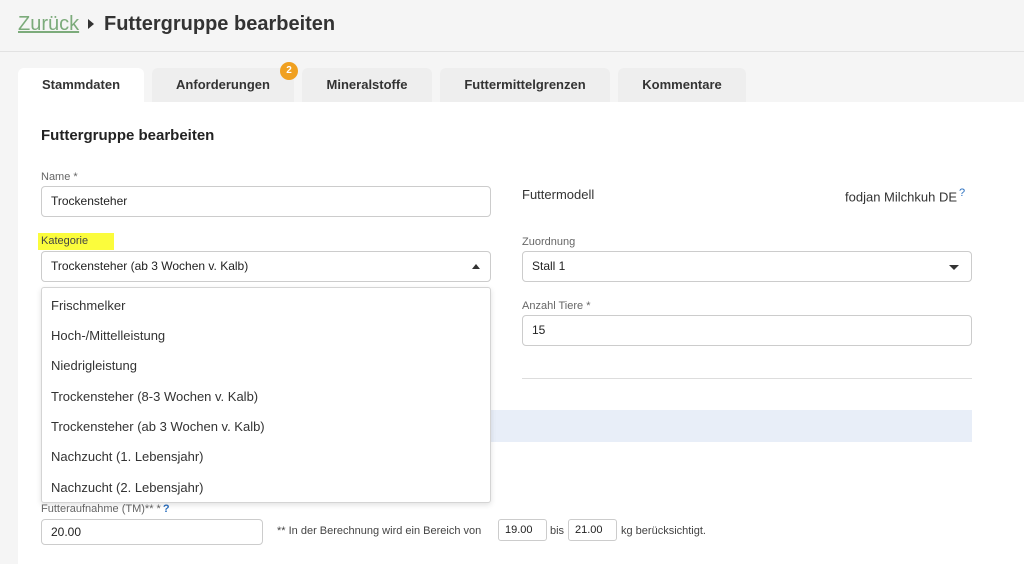  I want to click on tab-stammdaten: Stammdaten, so click(81, 85).